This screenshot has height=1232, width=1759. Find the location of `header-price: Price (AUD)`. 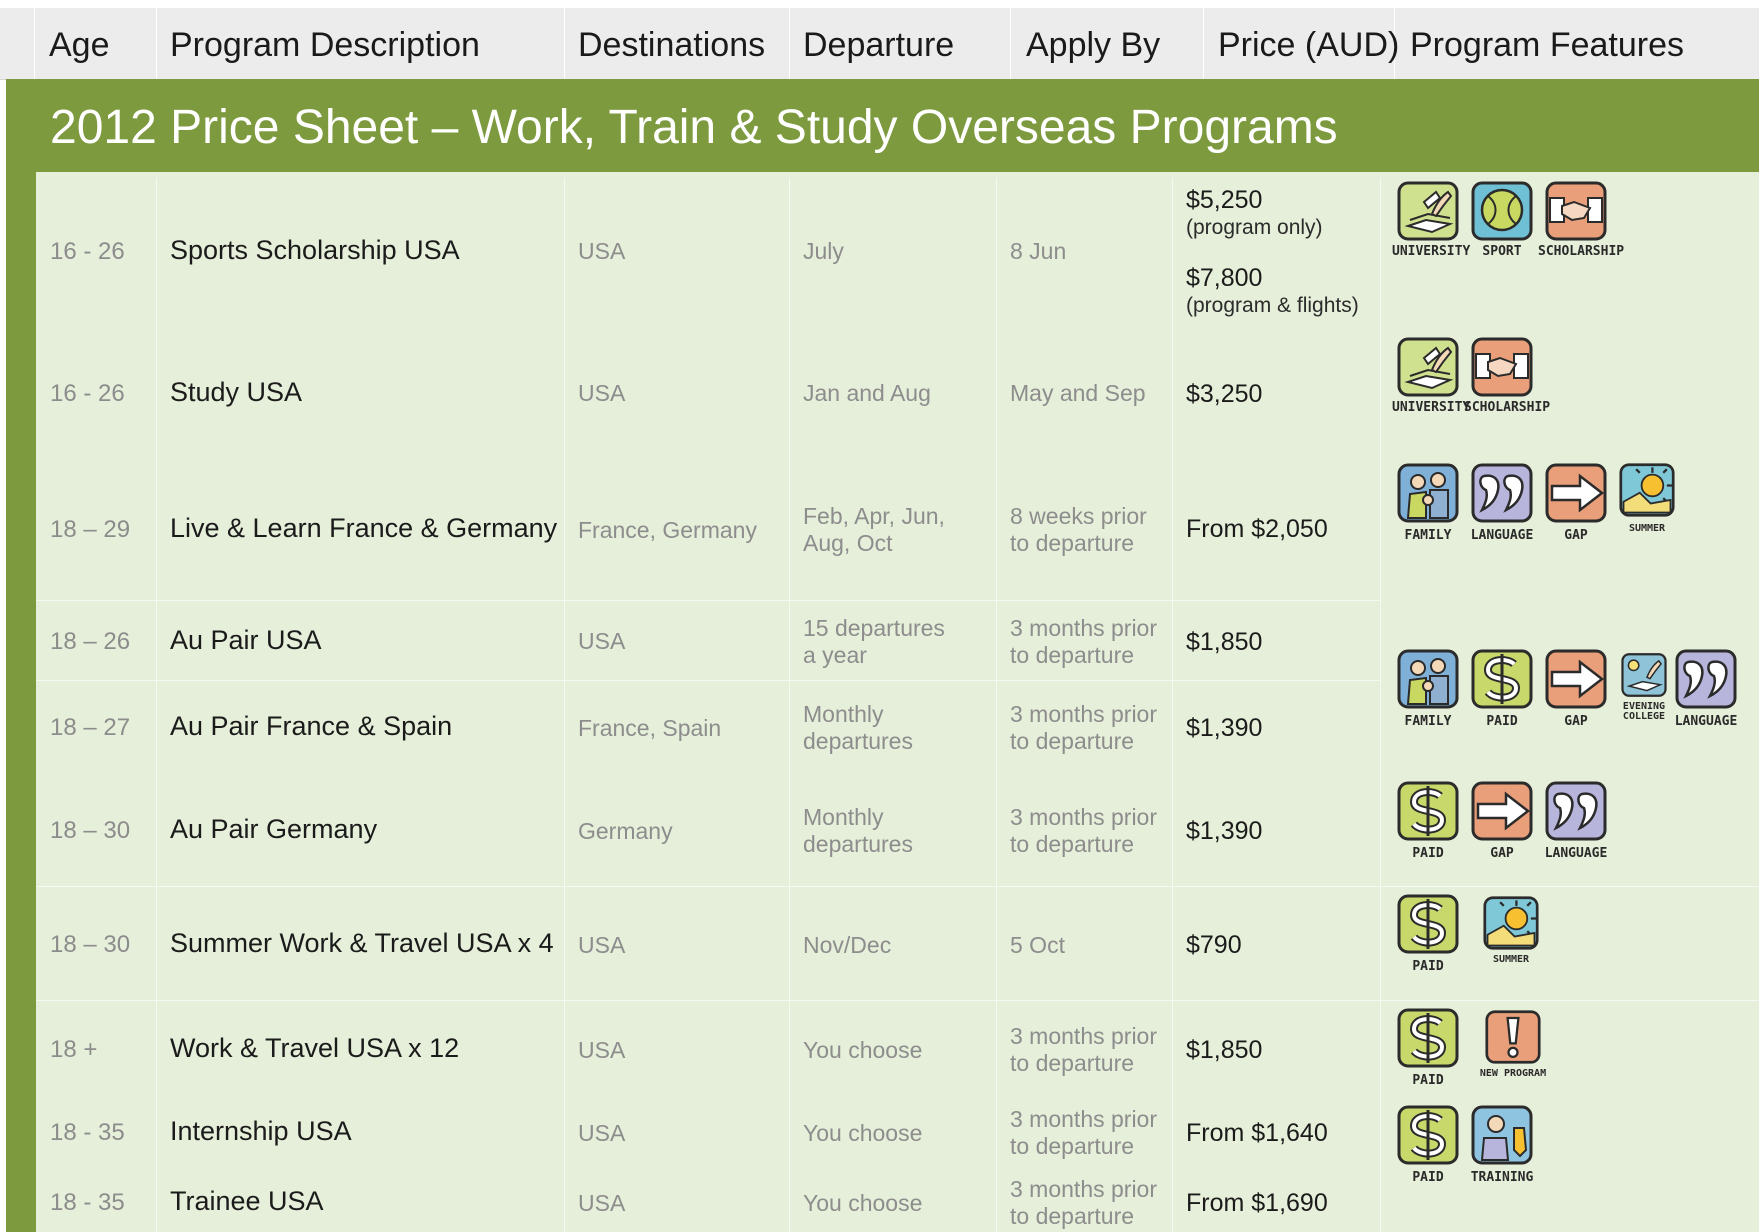

header-price: Price (AUD) is located at coordinates (1309, 45).